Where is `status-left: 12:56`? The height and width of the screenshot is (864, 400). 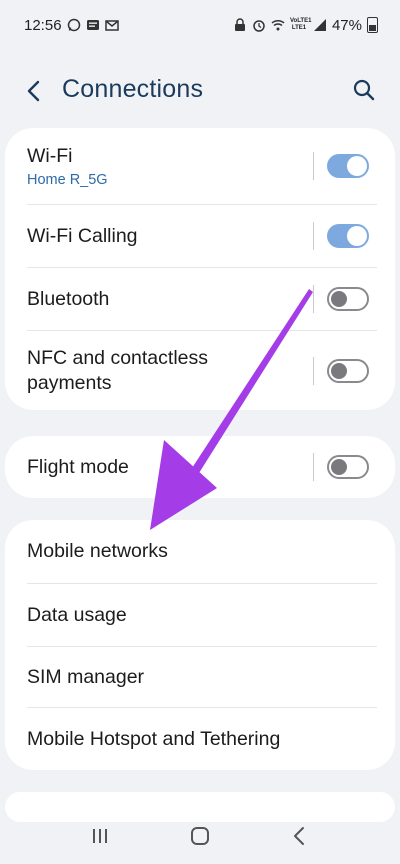 status-left: 12:56 is located at coordinates (71, 25).